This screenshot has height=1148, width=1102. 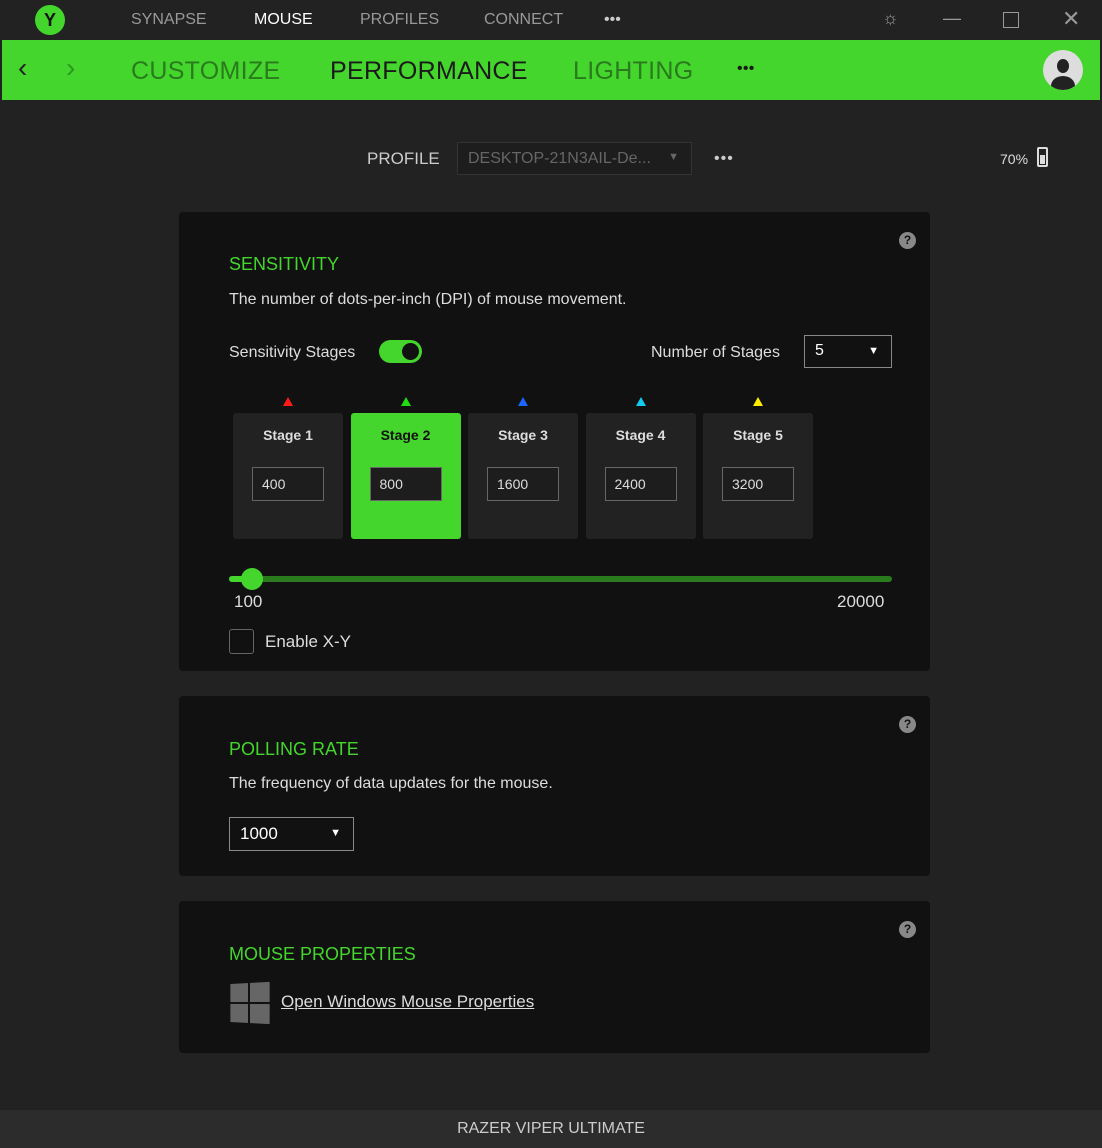 What do you see at coordinates (523, 435) in the screenshot?
I see `stage-name: Stage 3` at bounding box center [523, 435].